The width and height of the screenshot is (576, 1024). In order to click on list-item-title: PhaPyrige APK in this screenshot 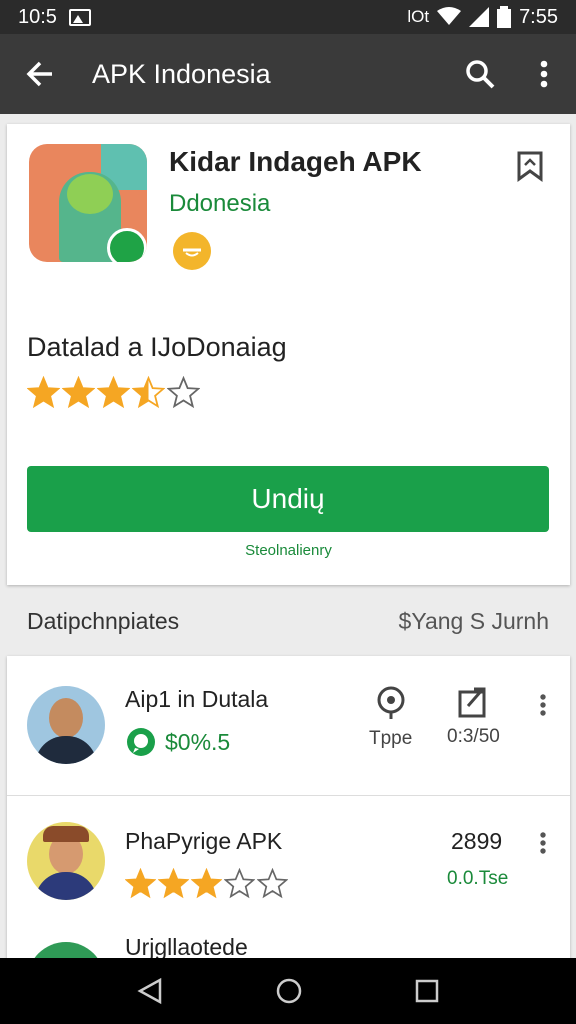, I will do `click(204, 841)`.